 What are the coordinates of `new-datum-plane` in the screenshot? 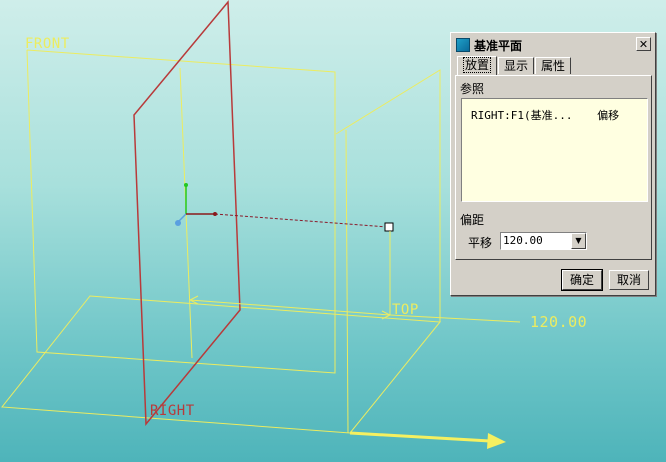 It's located at (187, 213).